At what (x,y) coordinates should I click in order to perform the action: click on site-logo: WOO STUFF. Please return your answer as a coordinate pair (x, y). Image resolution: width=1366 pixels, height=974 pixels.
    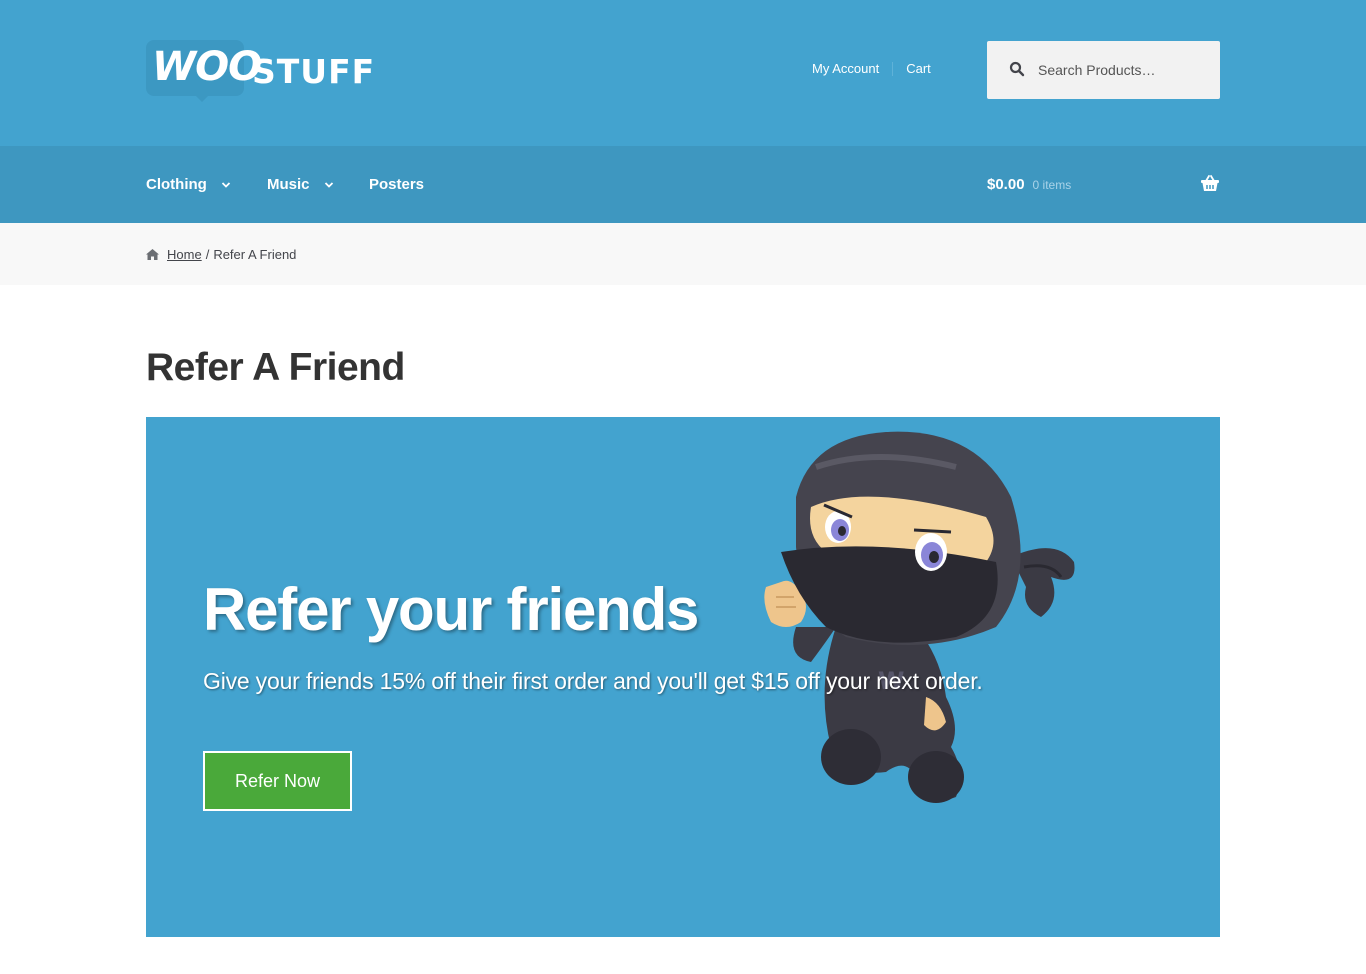
    Looking at the image, I should click on (262, 71).